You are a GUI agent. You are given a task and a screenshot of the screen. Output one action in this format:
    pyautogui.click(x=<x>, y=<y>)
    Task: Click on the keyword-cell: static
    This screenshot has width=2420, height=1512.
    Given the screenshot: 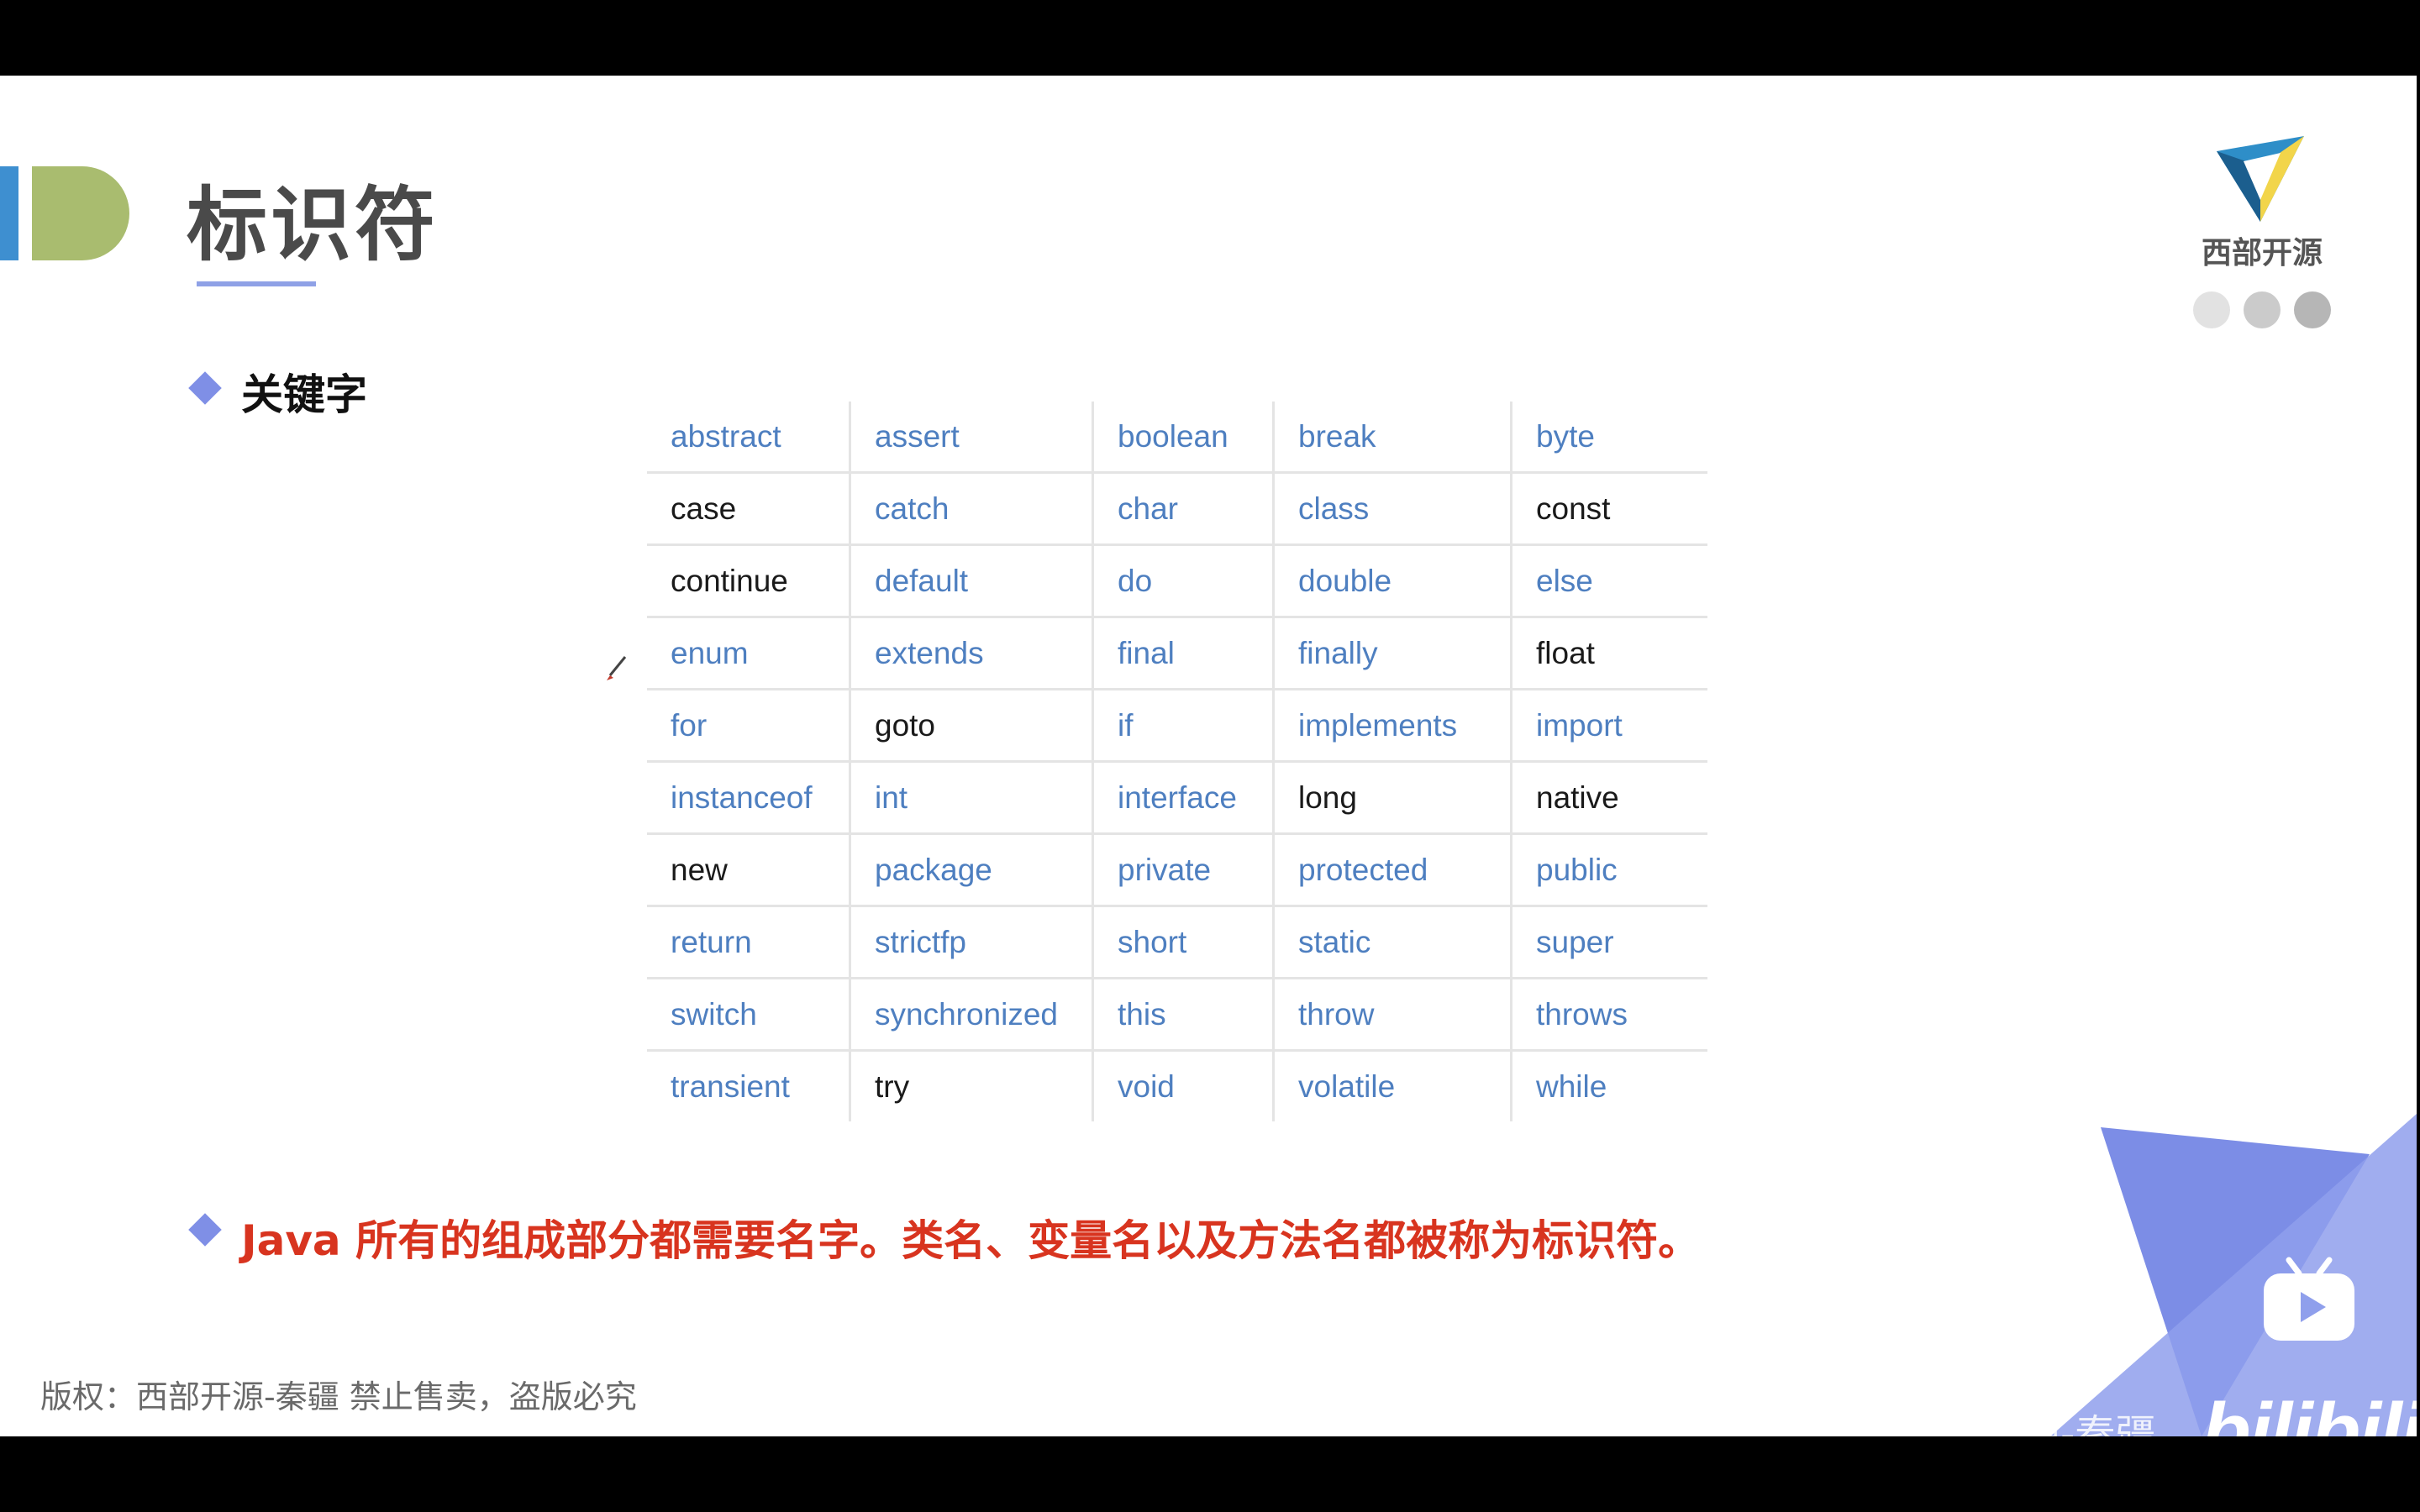 What is the action you would take?
    pyautogui.click(x=1392, y=942)
    